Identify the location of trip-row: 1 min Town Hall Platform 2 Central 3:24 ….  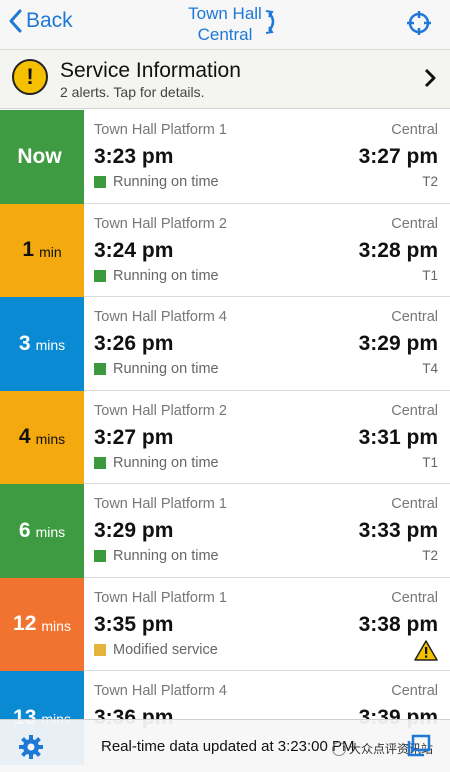
(225, 250).